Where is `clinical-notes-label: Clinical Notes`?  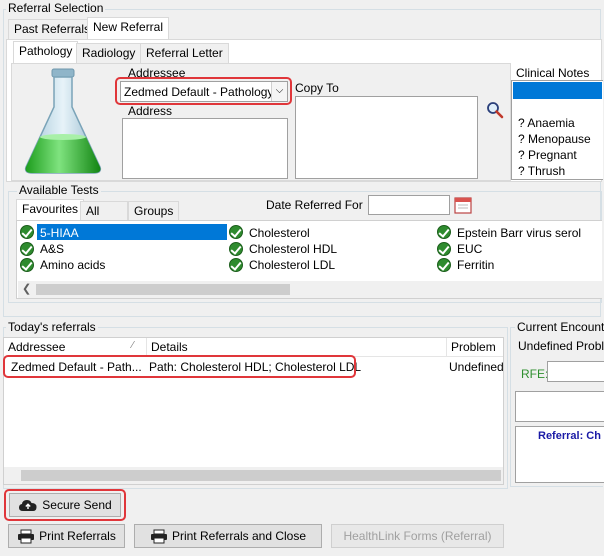
clinical-notes-label: Clinical Notes is located at coordinates (553, 73).